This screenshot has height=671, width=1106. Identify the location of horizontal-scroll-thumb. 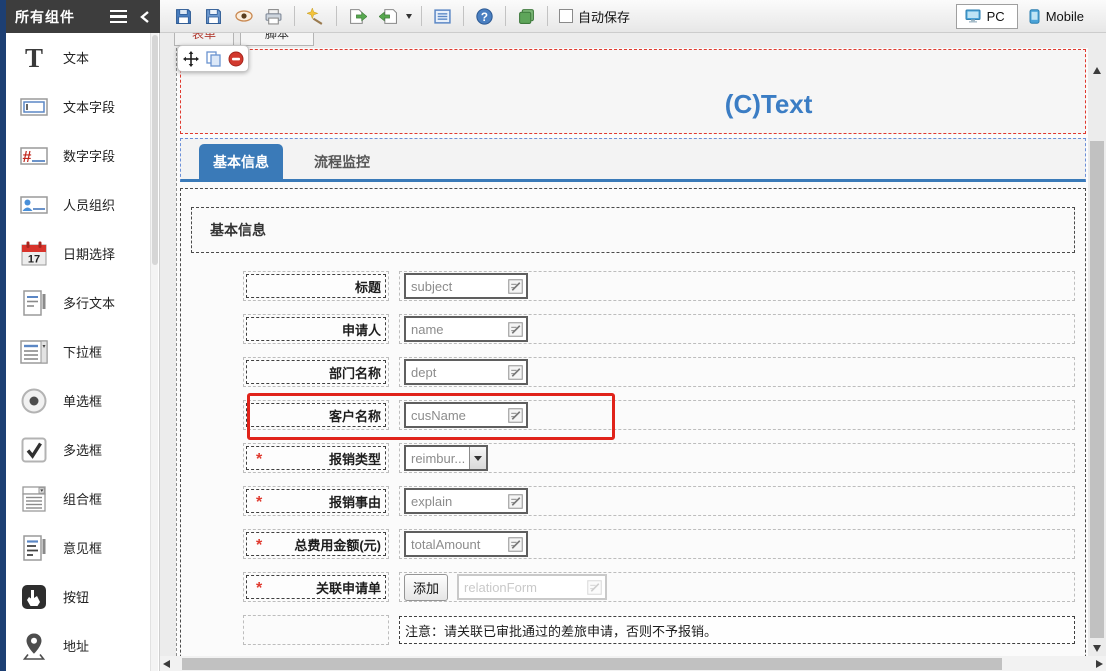
(592, 663).